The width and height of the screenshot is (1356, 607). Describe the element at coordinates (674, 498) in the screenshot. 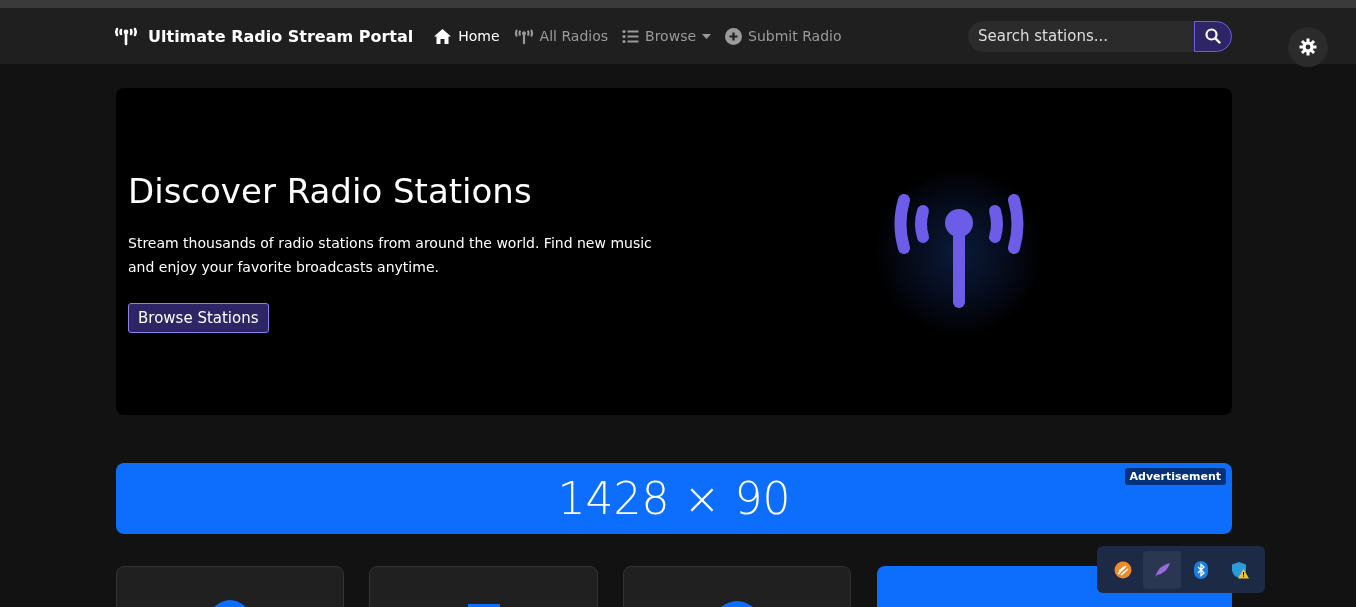

I see `ad-size-text: 1428 × 90` at that location.